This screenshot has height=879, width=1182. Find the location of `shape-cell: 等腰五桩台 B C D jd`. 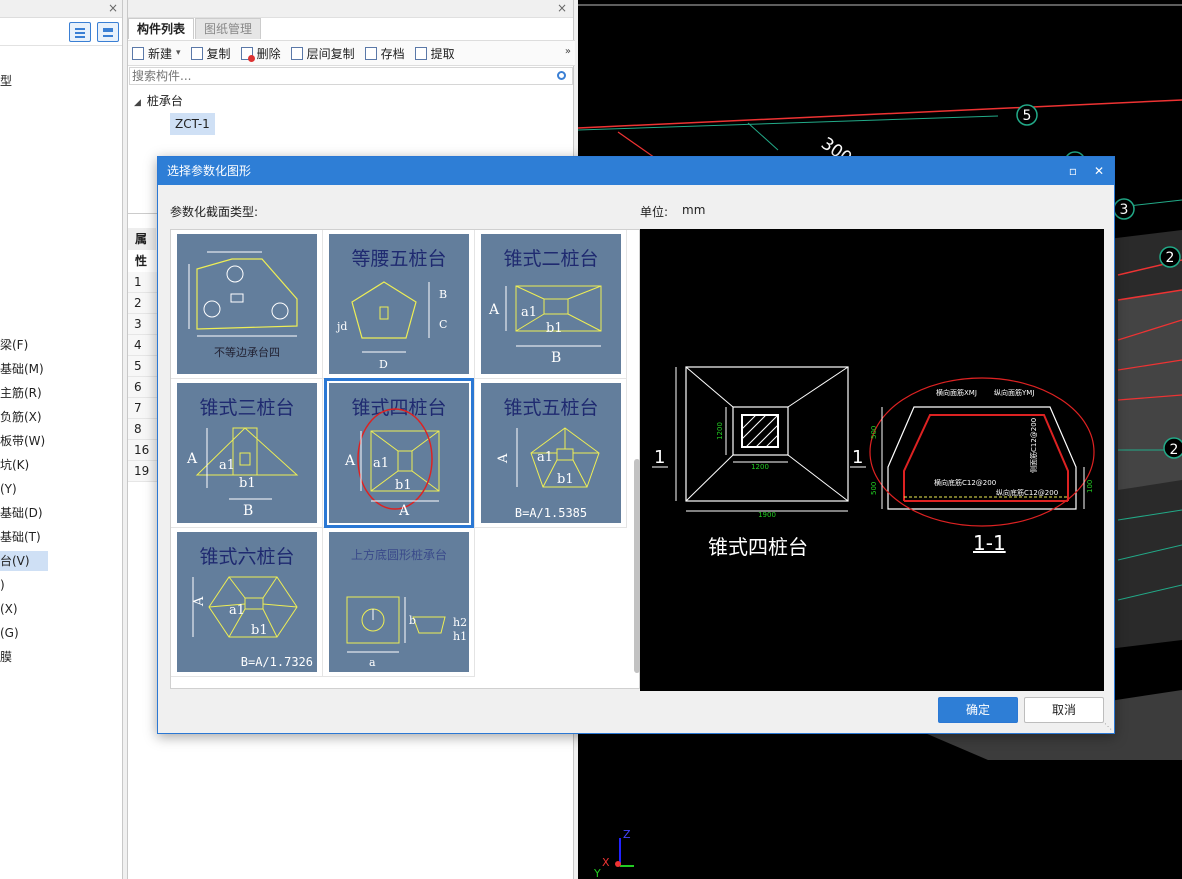

shape-cell: 等腰五桩台 B C D jd is located at coordinates (399, 304).